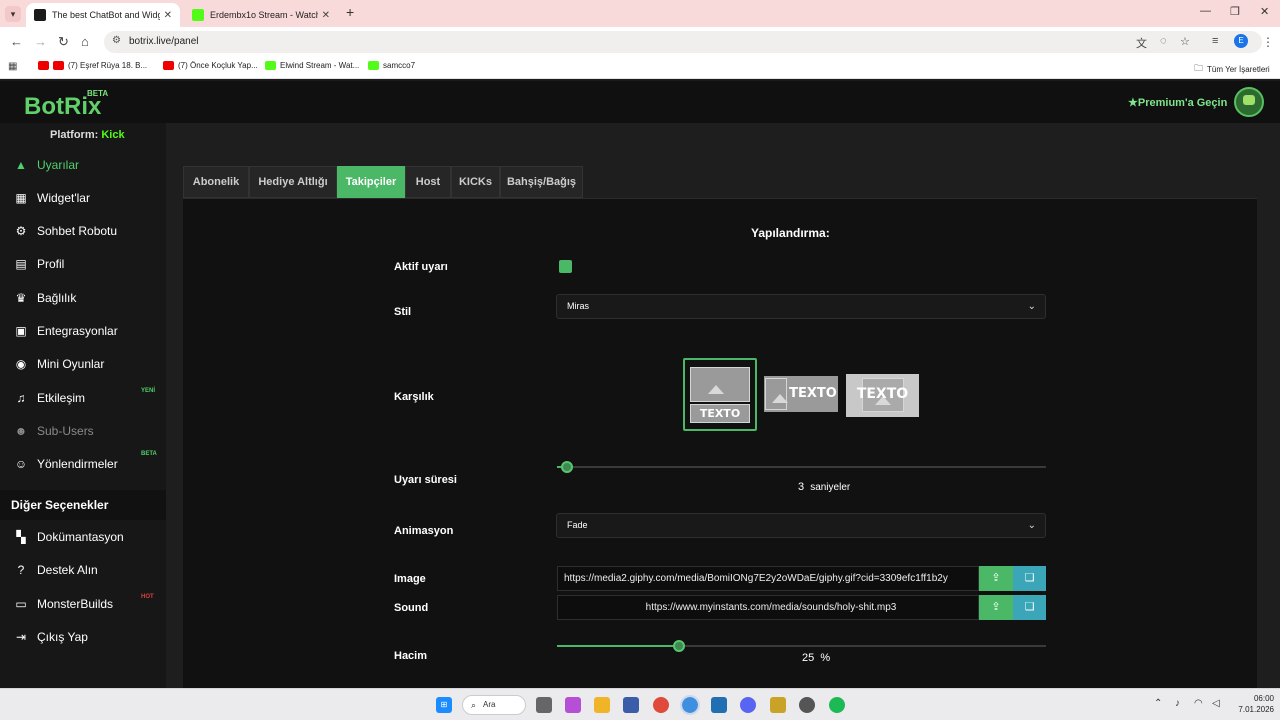 The height and width of the screenshot is (720, 1280). Describe the element at coordinates (577, 525) in the screenshot. I see `animation-value: Fade` at that location.